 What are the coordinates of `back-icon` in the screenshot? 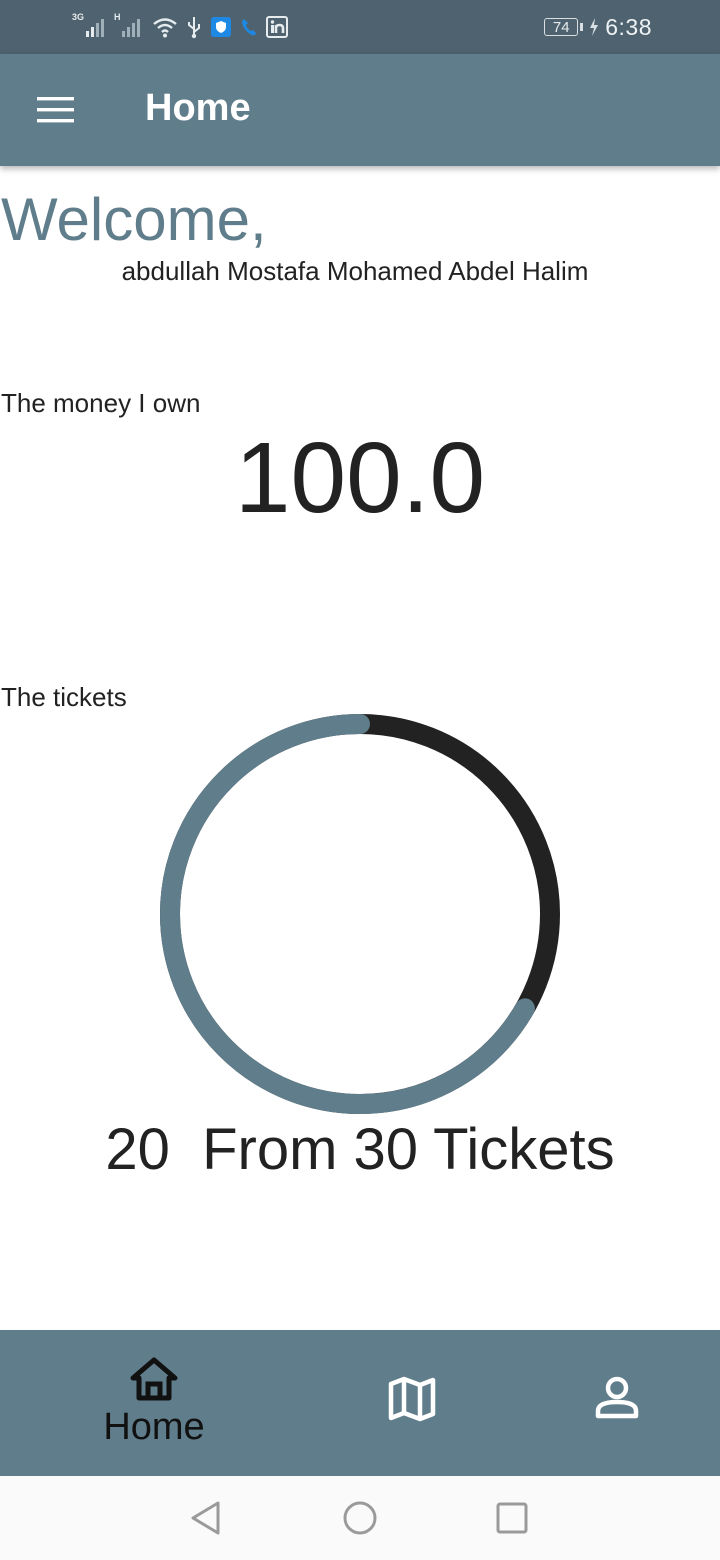 It's located at (206, 1518).